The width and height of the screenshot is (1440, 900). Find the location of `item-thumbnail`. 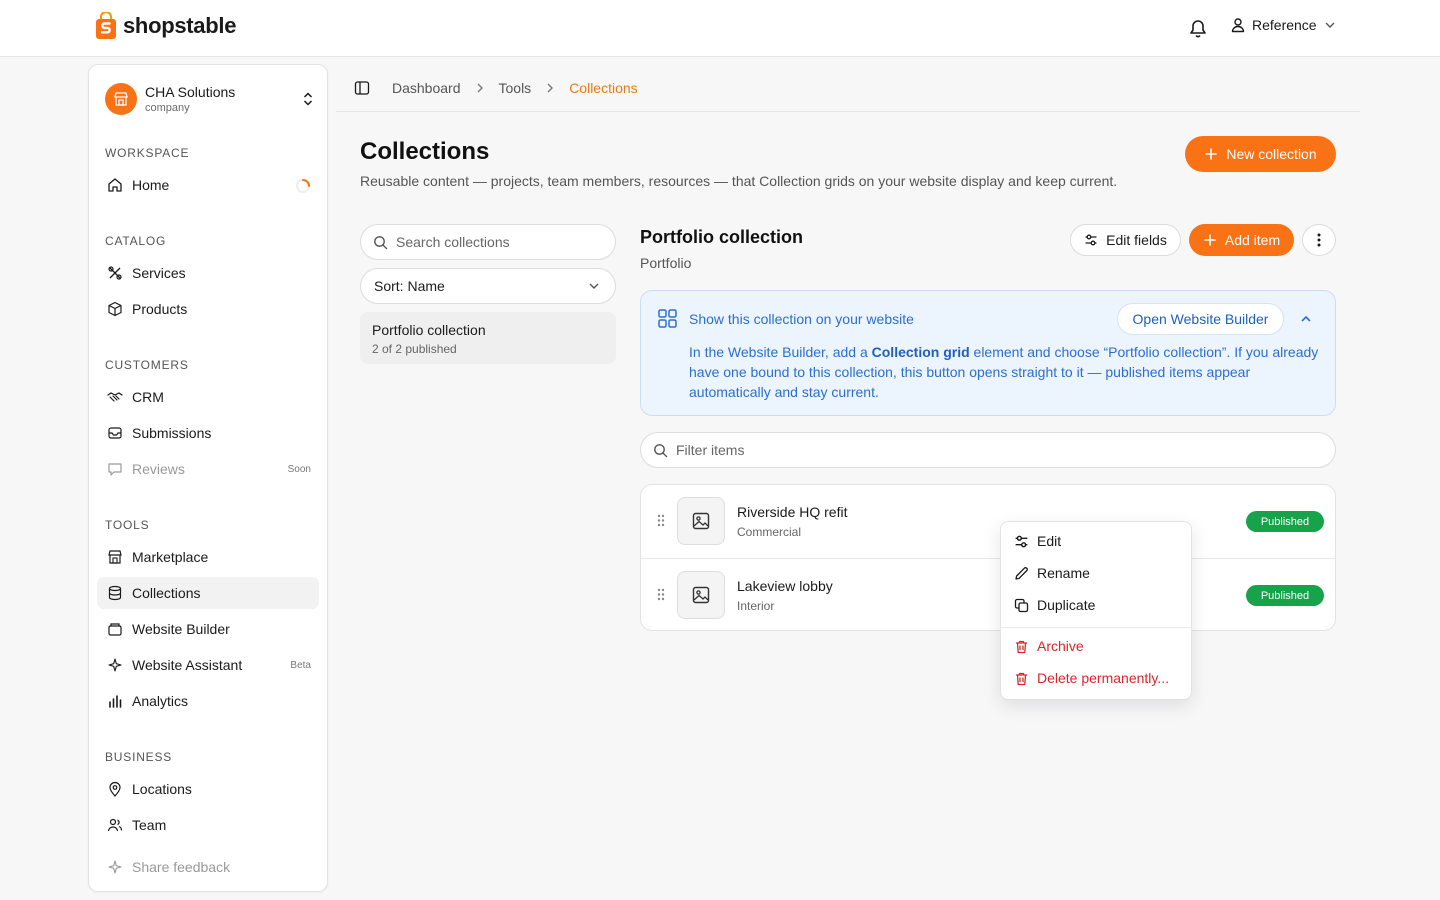

item-thumbnail is located at coordinates (701, 595).